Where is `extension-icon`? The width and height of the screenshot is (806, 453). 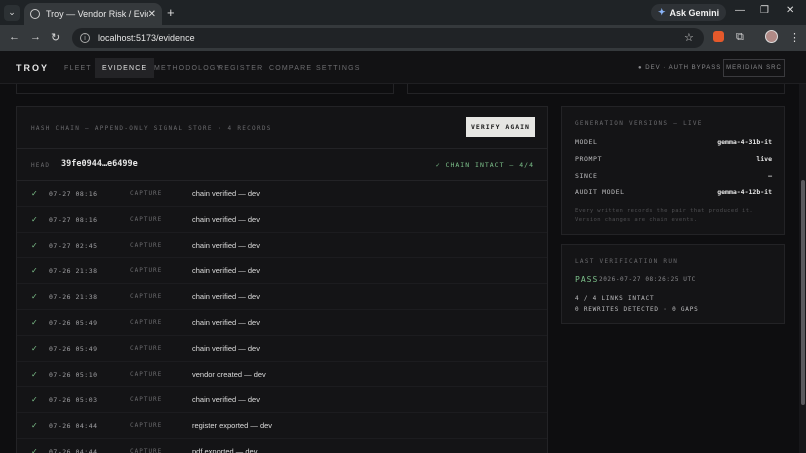
extension-icon is located at coordinates (718, 36).